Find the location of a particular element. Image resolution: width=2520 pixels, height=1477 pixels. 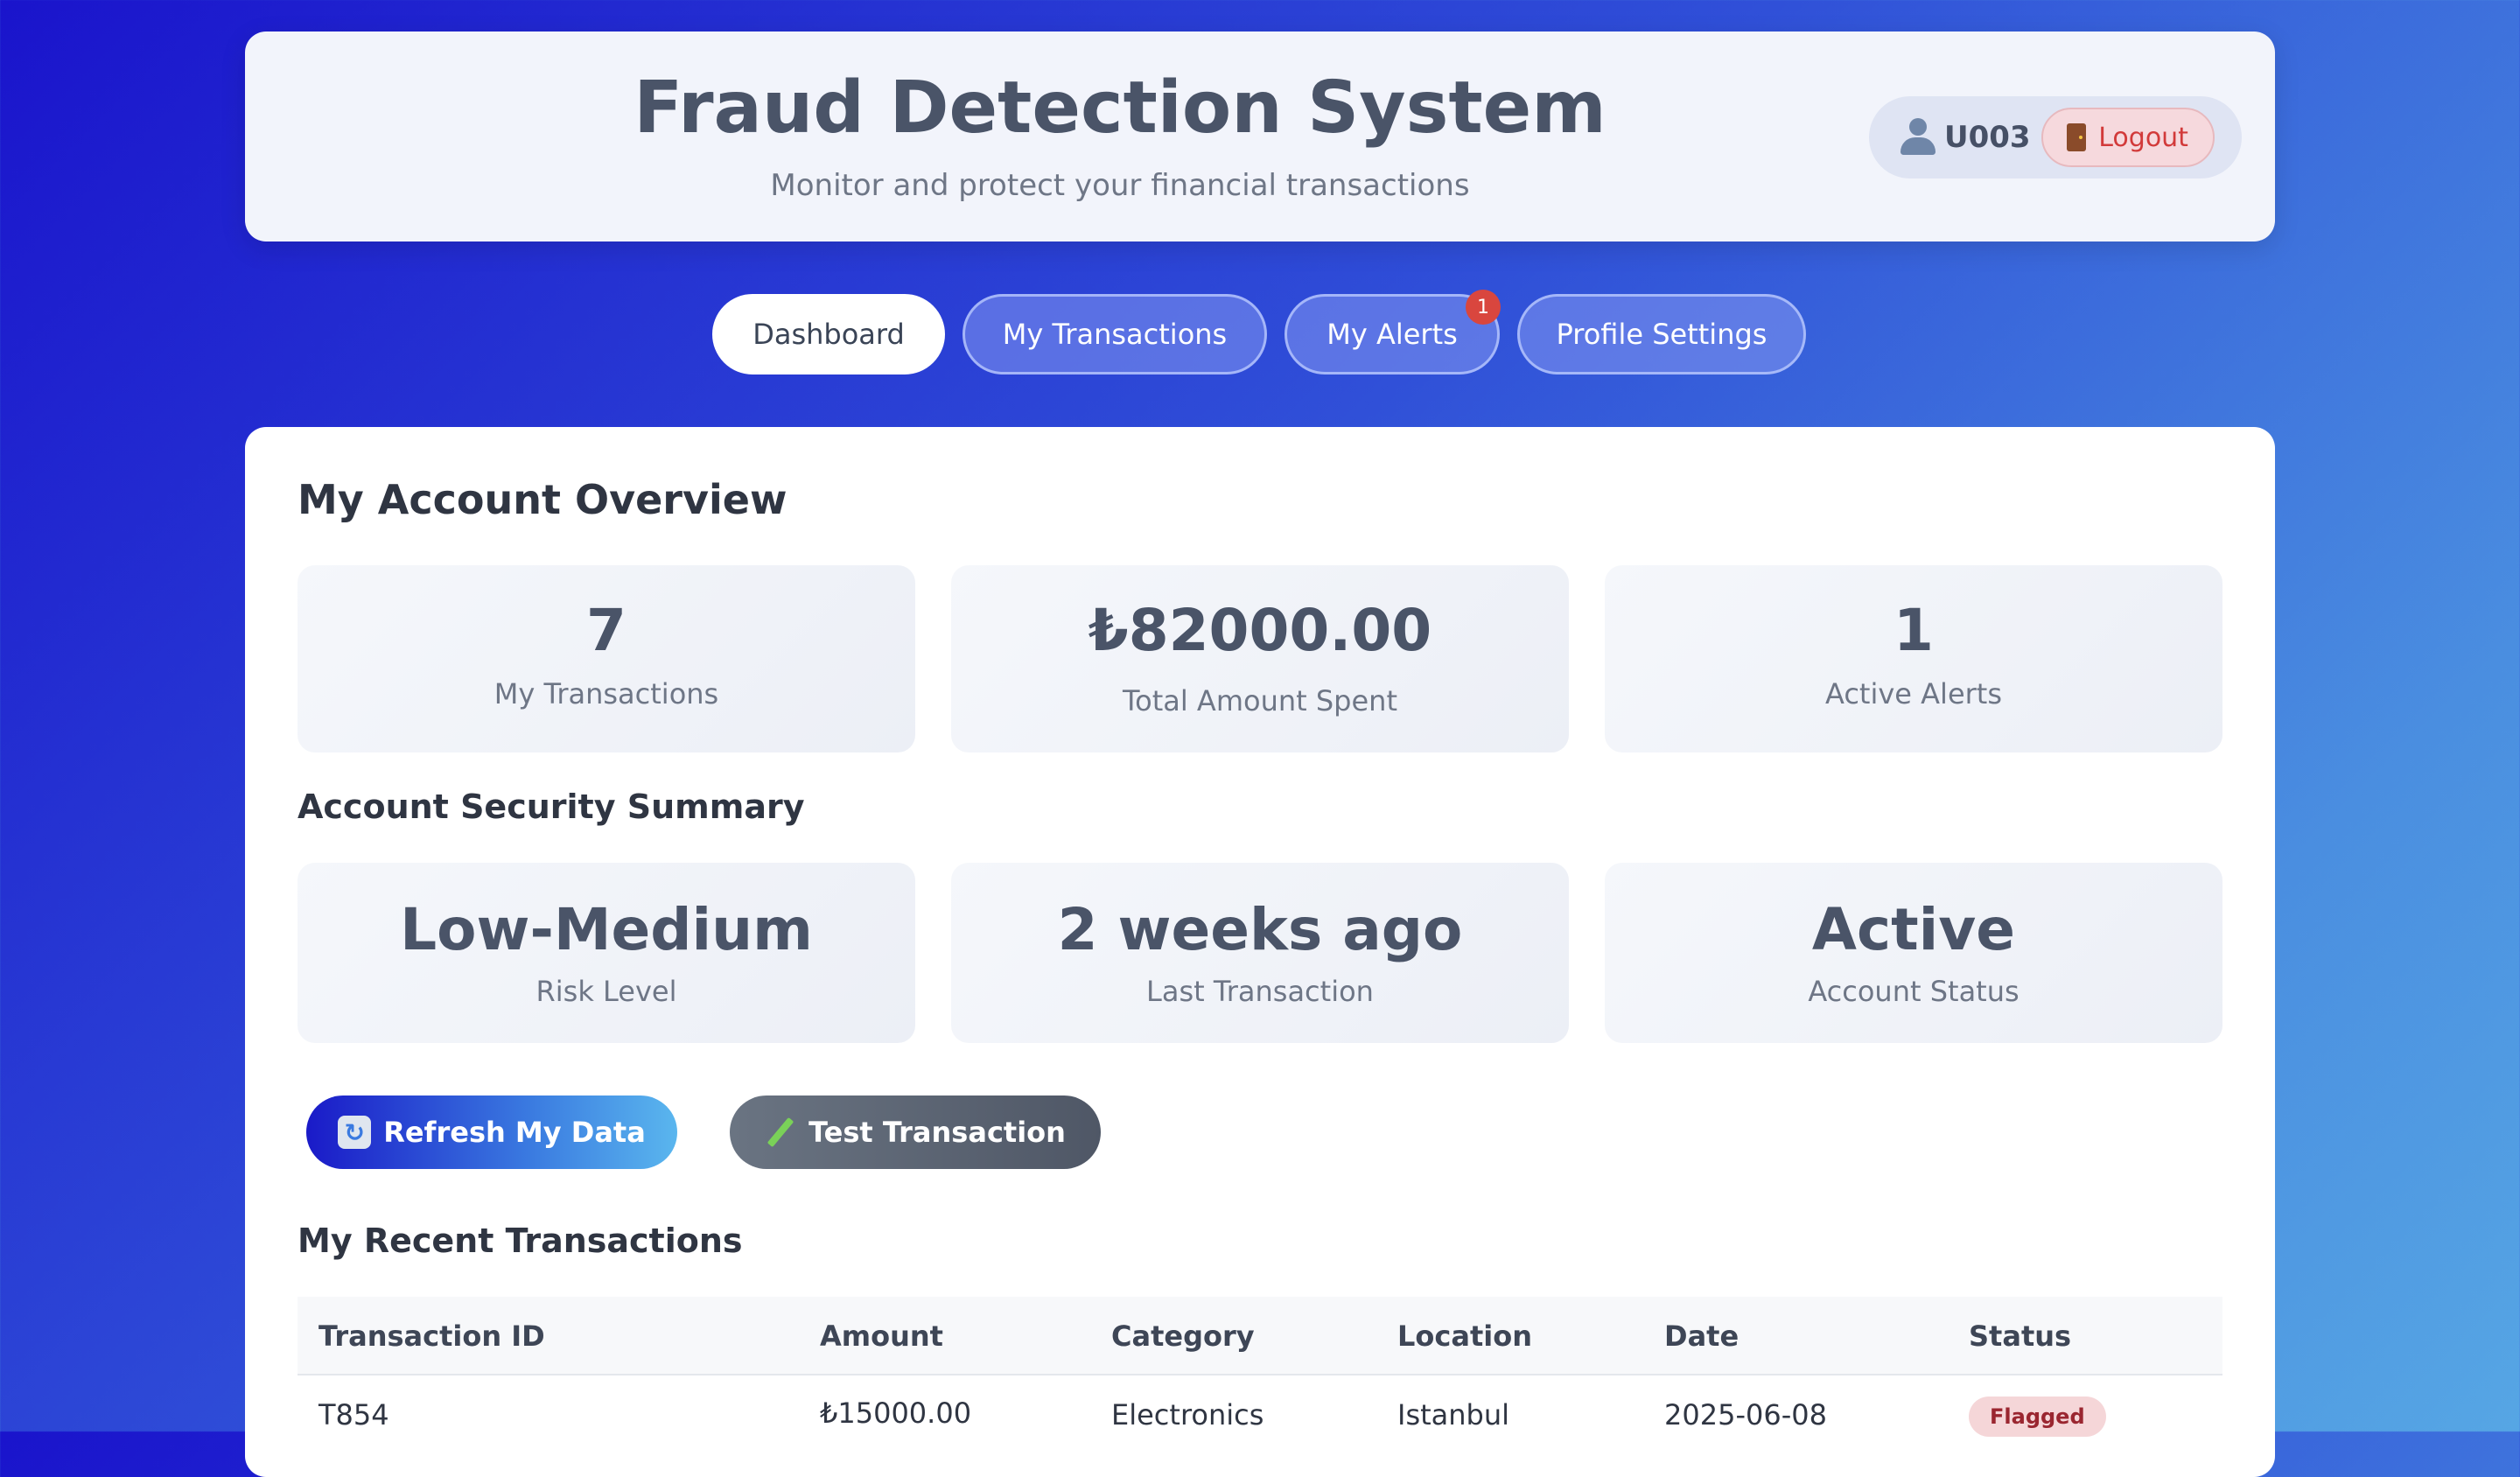

tab-profile-settings: Profile Settings is located at coordinates (1661, 334).